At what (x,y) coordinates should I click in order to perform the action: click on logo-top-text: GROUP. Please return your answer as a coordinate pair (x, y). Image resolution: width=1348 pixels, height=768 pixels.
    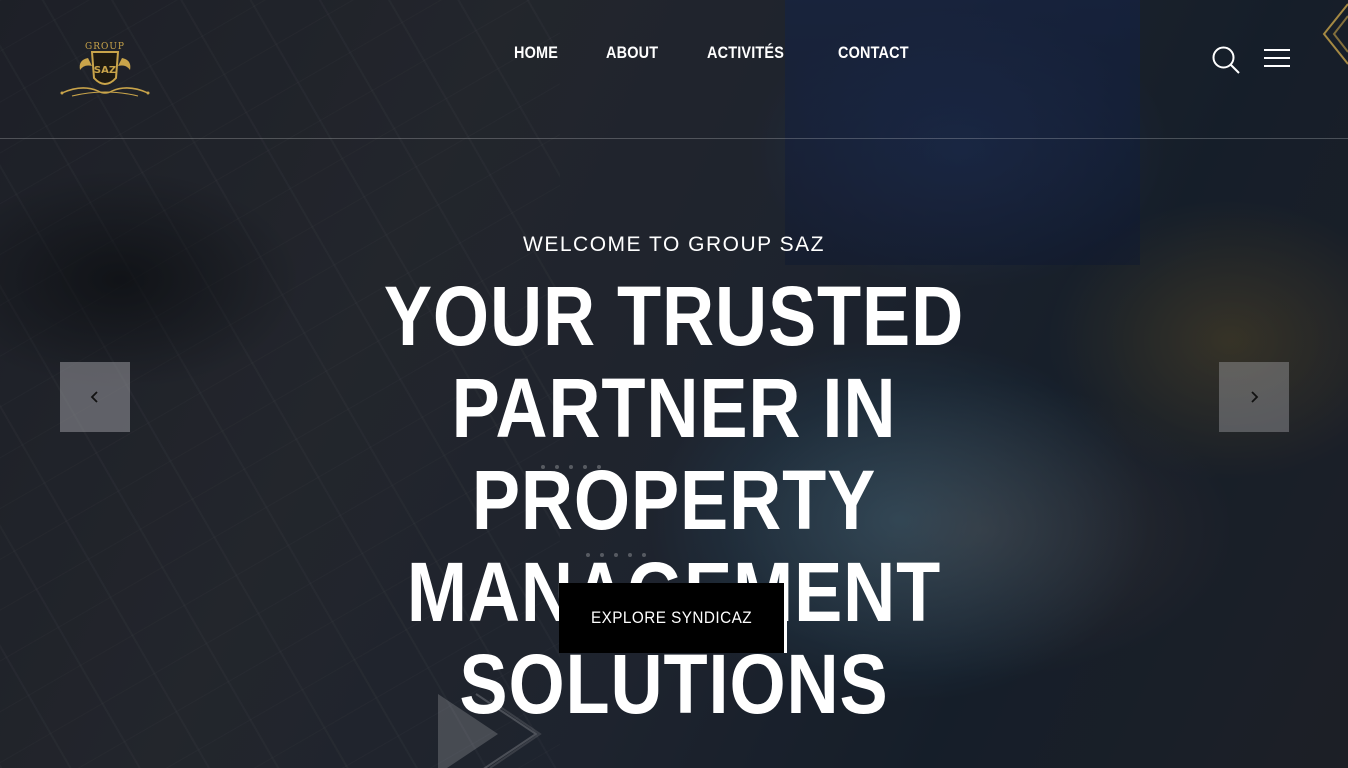
    Looking at the image, I should click on (105, 47).